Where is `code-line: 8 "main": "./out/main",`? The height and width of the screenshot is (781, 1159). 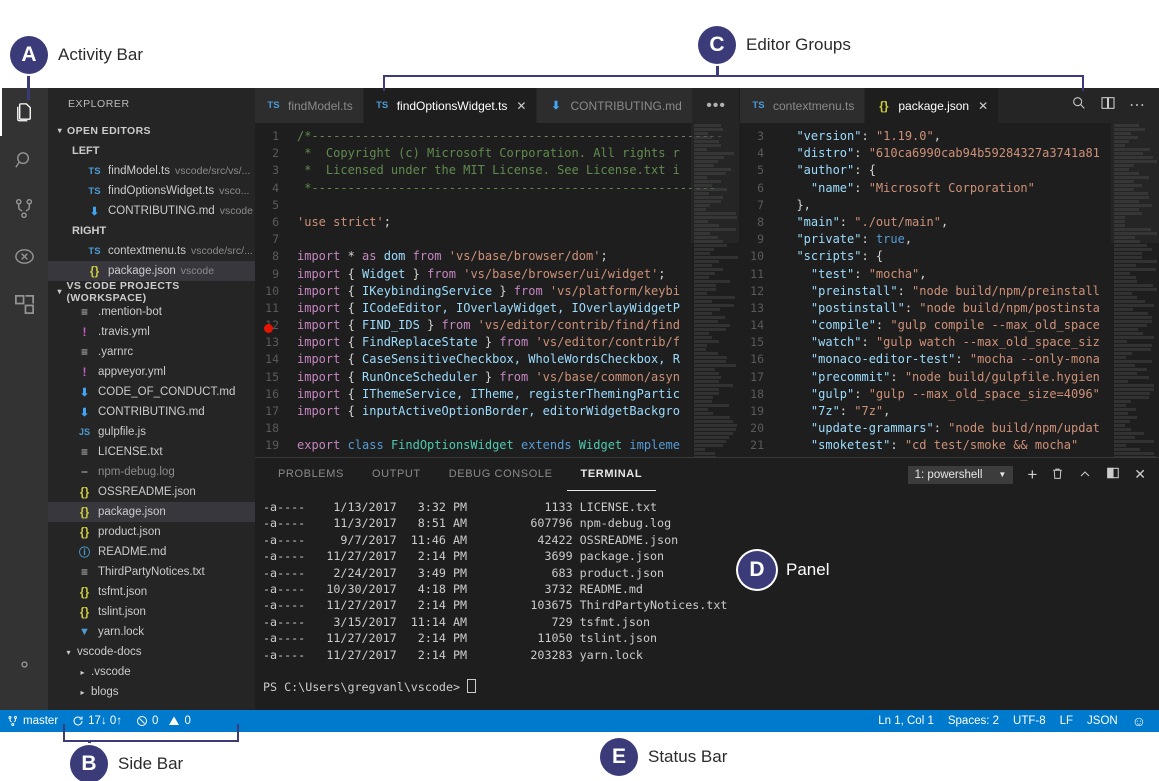 code-line: 8 "main": "./out/main", is located at coordinates (949, 222).